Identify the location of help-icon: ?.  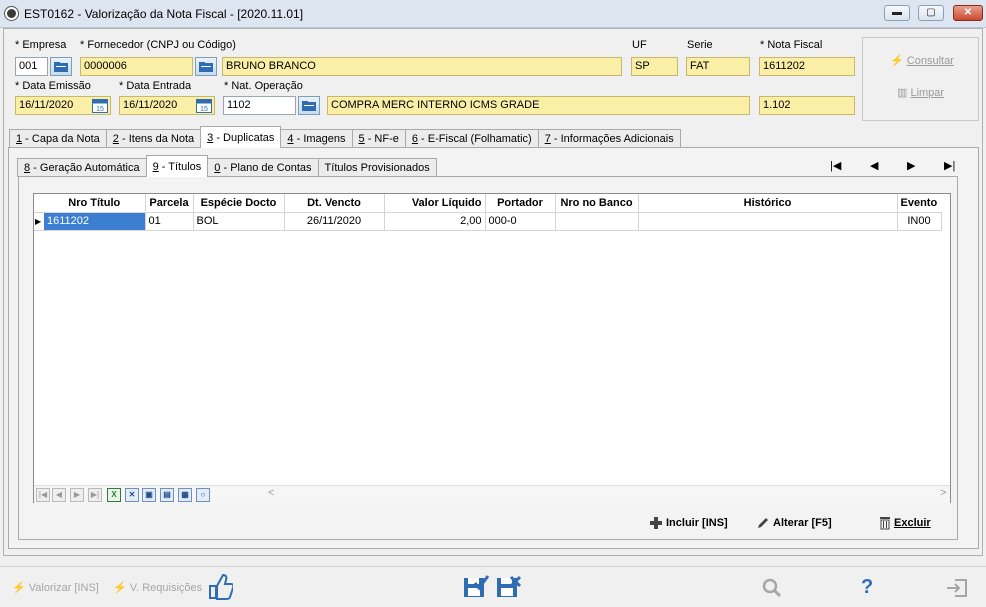
(867, 587).